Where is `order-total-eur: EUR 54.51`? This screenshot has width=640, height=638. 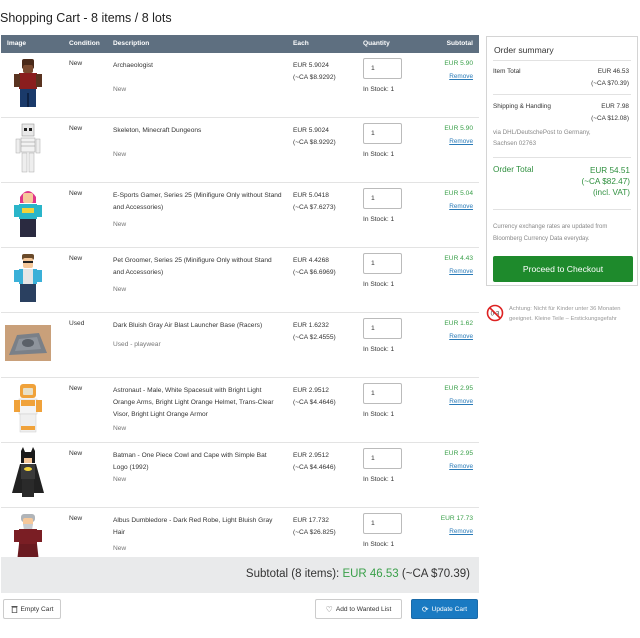 order-total-eur: EUR 54.51 is located at coordinates (609, 170).